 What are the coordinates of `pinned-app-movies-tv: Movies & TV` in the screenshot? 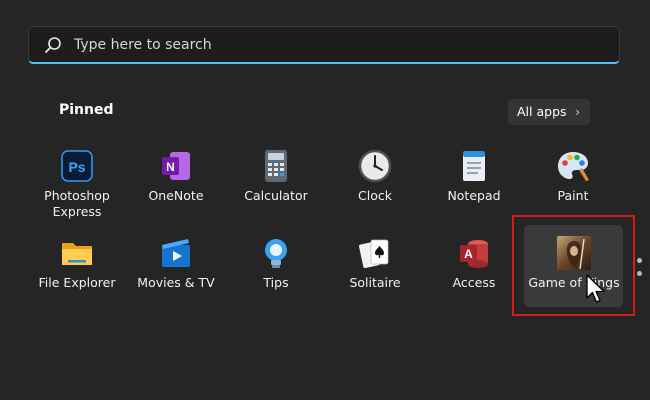 It's located at (176, 276).